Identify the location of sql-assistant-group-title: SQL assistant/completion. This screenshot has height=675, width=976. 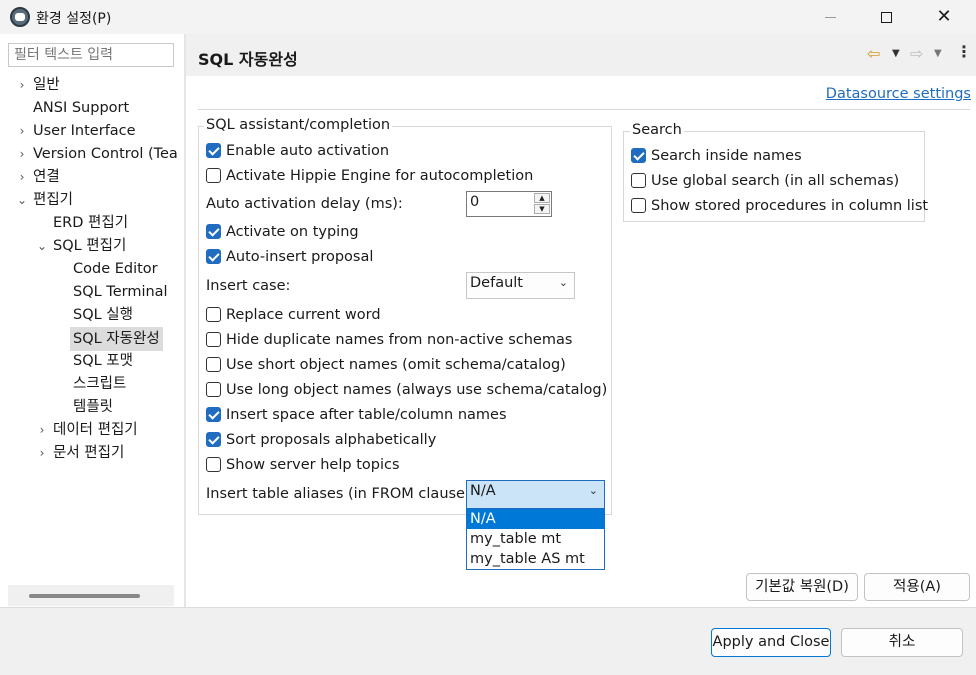
(298, 125).